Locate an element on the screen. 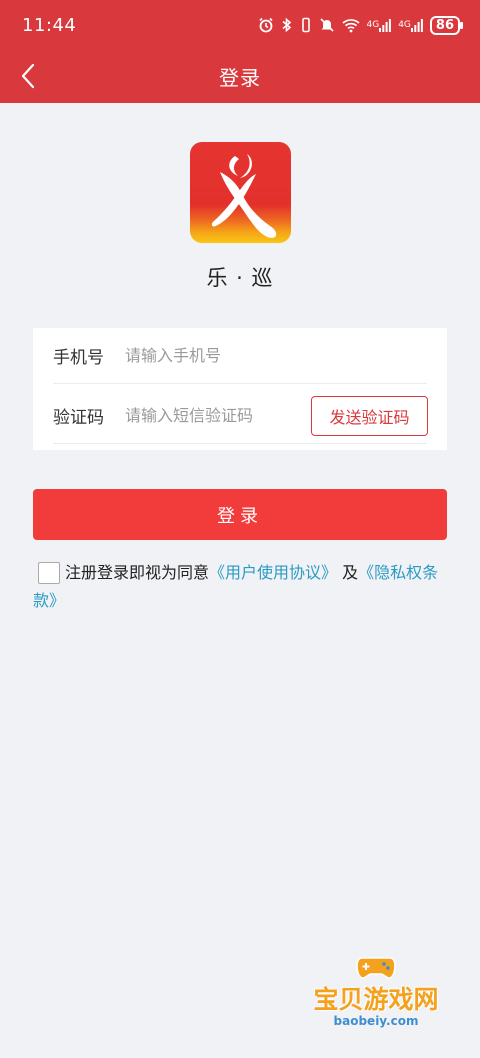 This screenshot has width=480, height=1058. watermark-url: baobeiy.com is located at coordinates (376, 1021).